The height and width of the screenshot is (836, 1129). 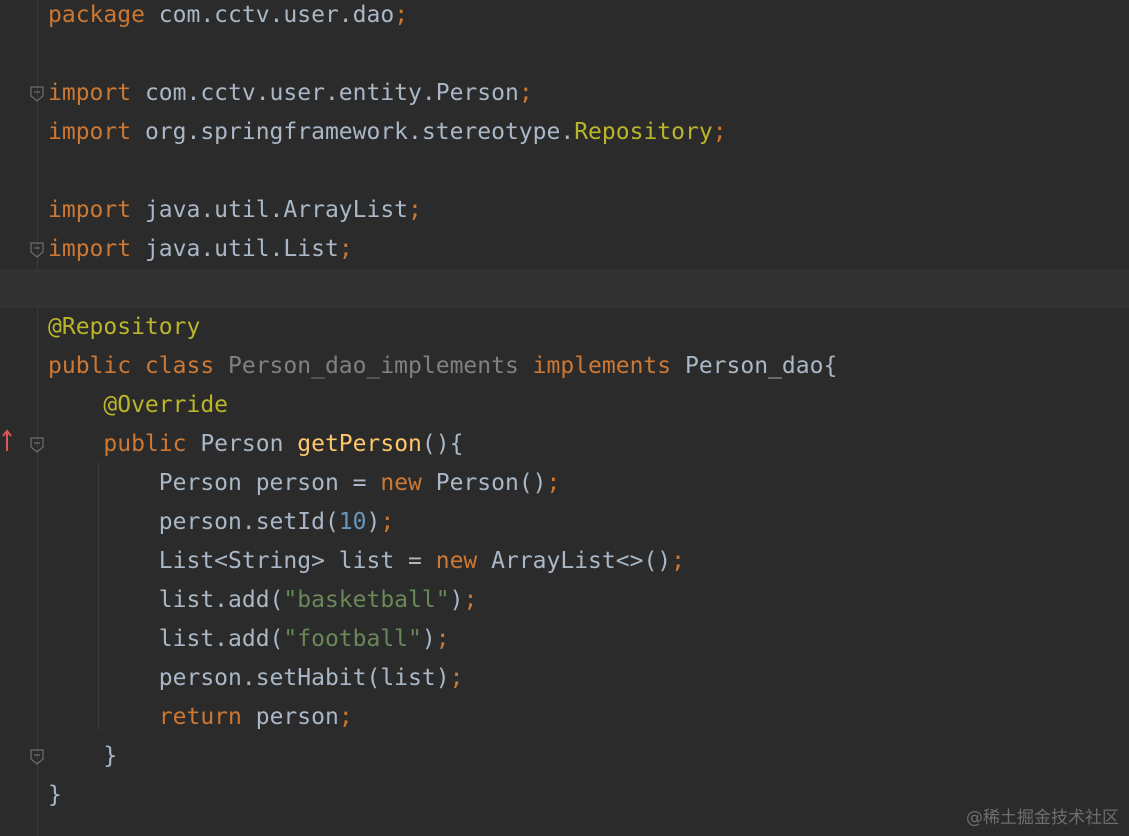 I want to click on code-token: List<String> list =, so click(x=242, y=561).